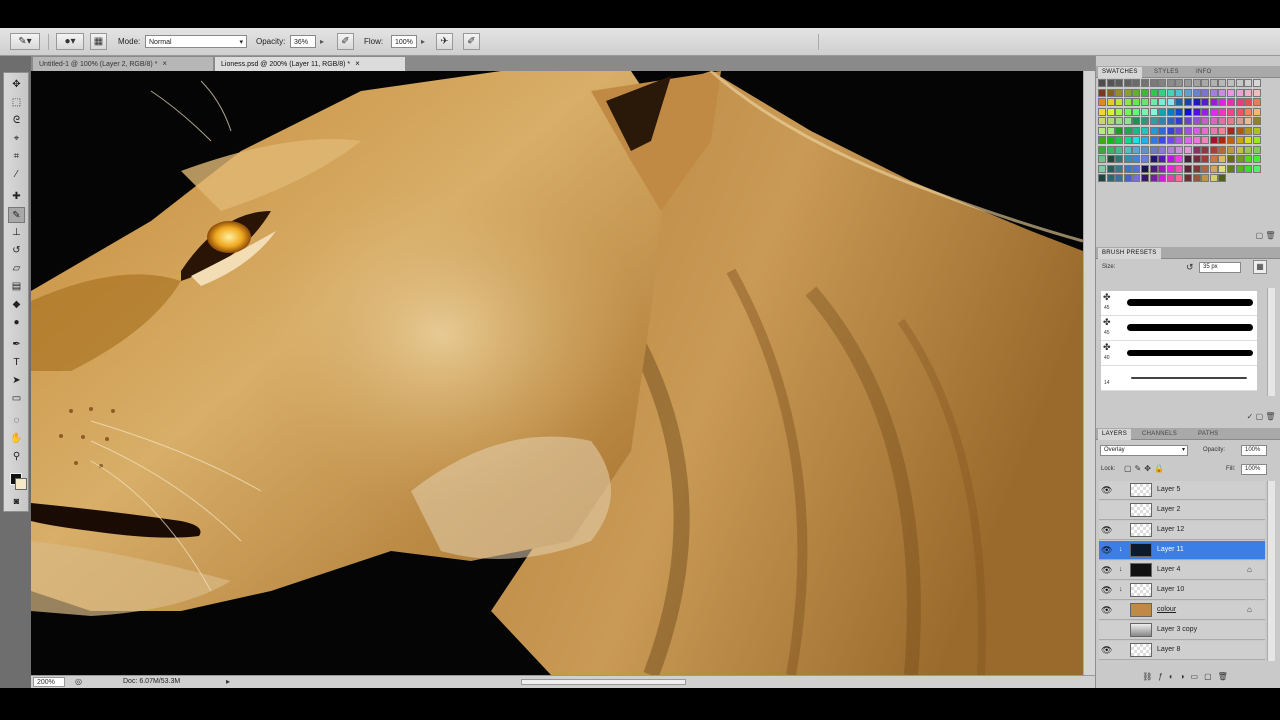 The image size is (1280, 720). I want to click on layer-row-selected: 👁 ↓ Layer 11, so click(1182, 550).